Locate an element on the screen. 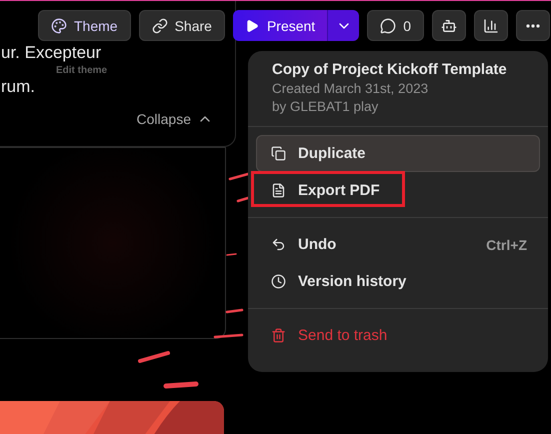 The width and height of the screenshot is (551, 434). menu-item: Version history is located at coordinates (398, 281).